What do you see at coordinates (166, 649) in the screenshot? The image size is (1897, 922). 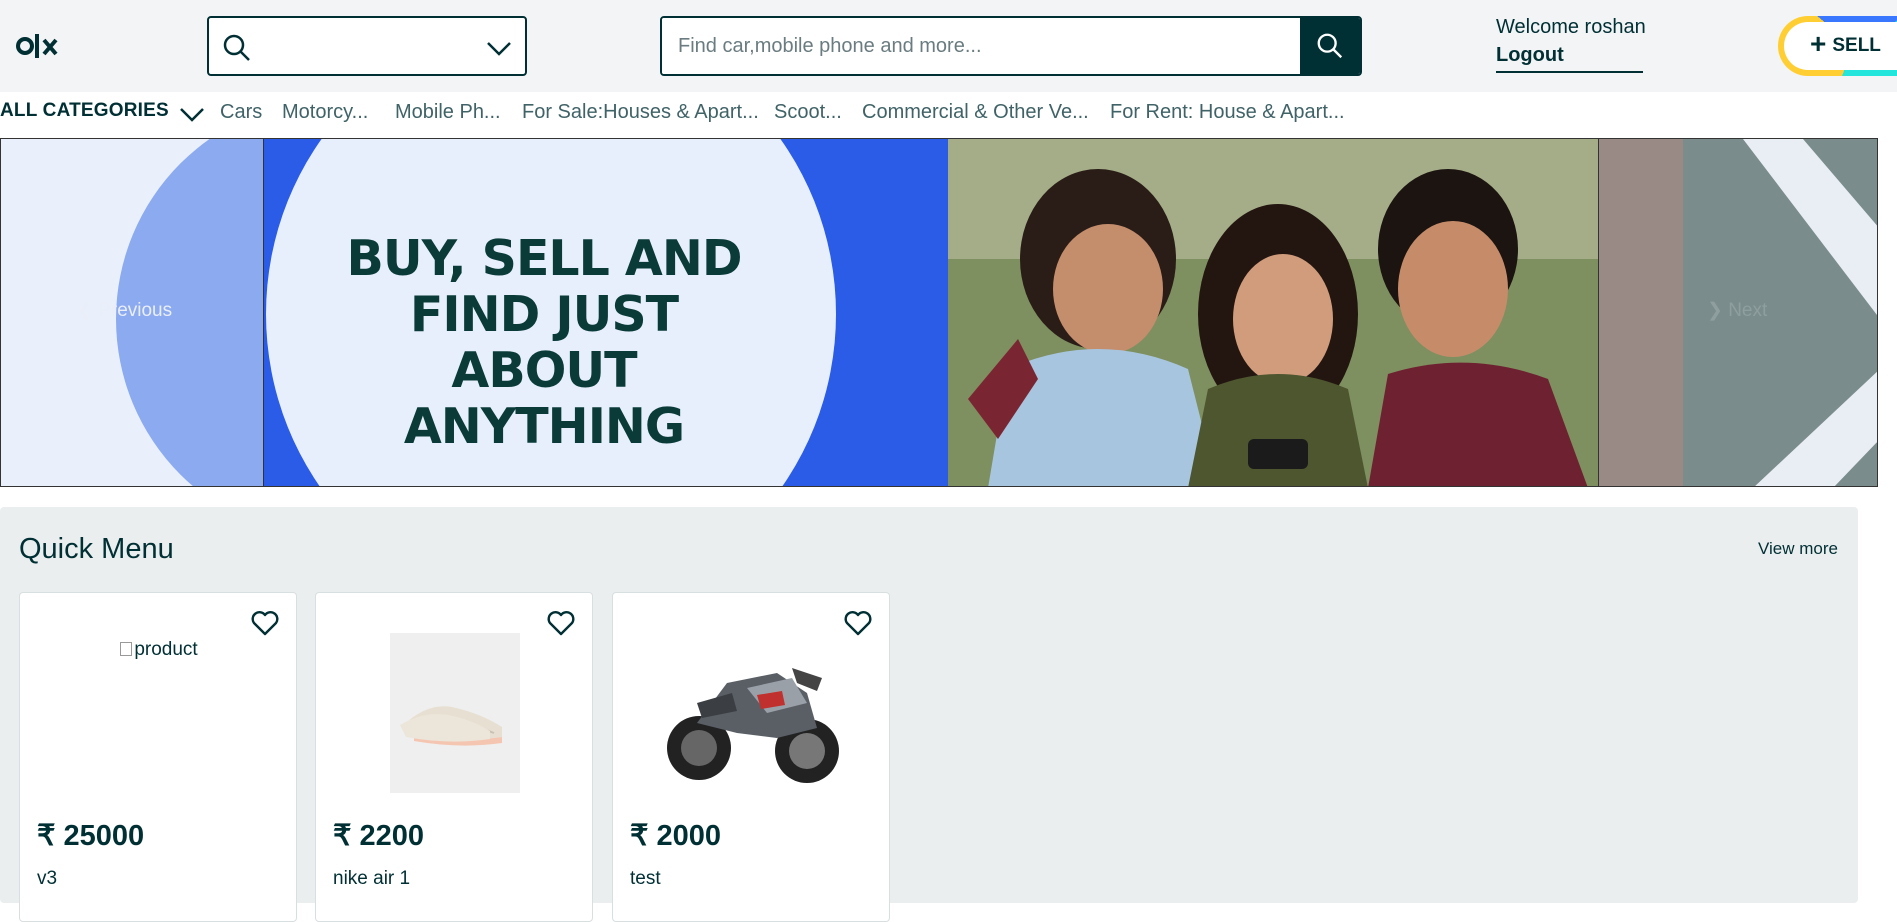 I see `image-alt-text: product` at bounding box center [166, 649].